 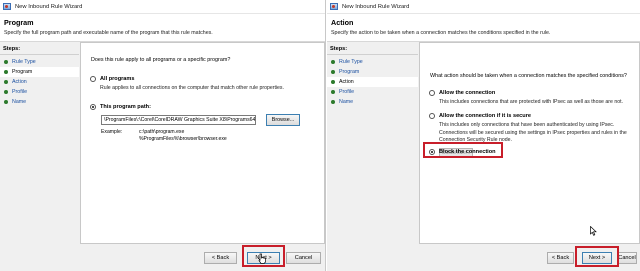 What do you see at coordinates (19, 22) in the screenshot?
I see `page-title: Program` at bounding box center [19, 22].